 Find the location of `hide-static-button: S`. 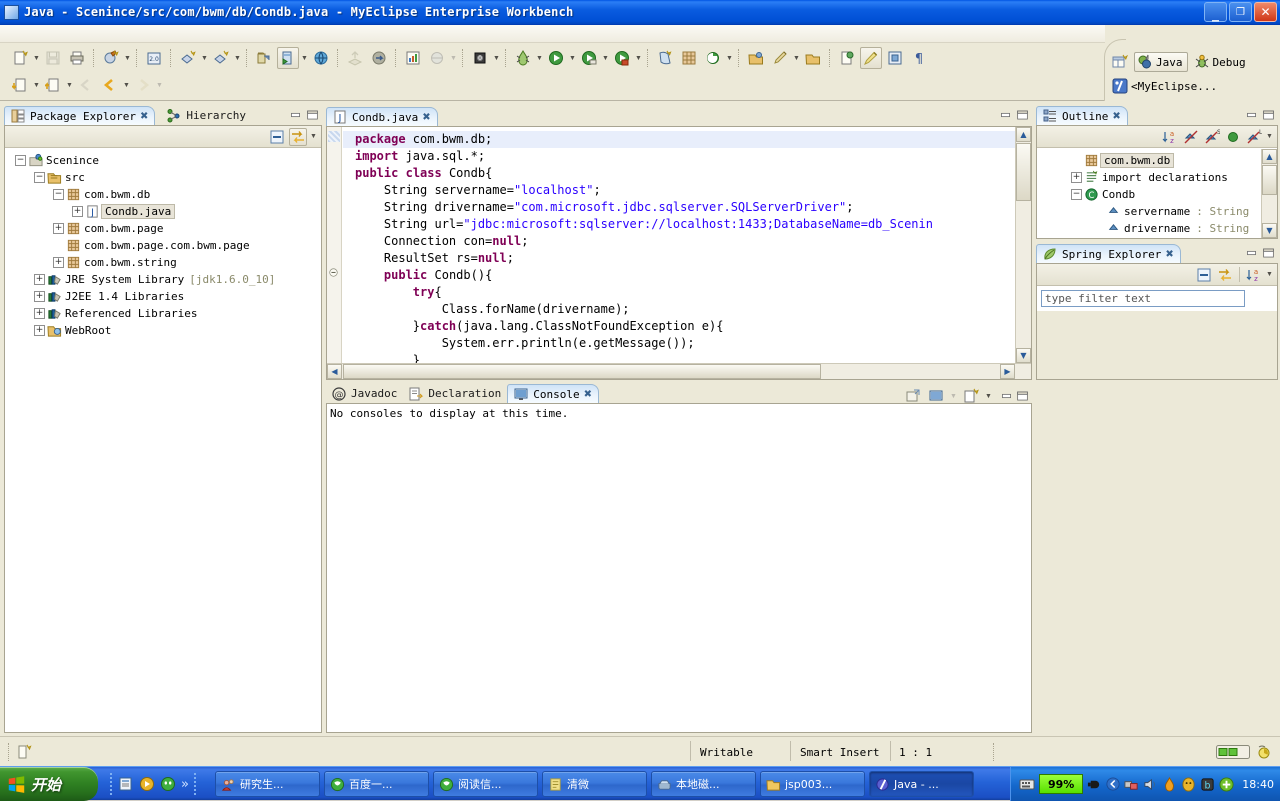

hide-static-button: S is located at coordinates (1212, 137).